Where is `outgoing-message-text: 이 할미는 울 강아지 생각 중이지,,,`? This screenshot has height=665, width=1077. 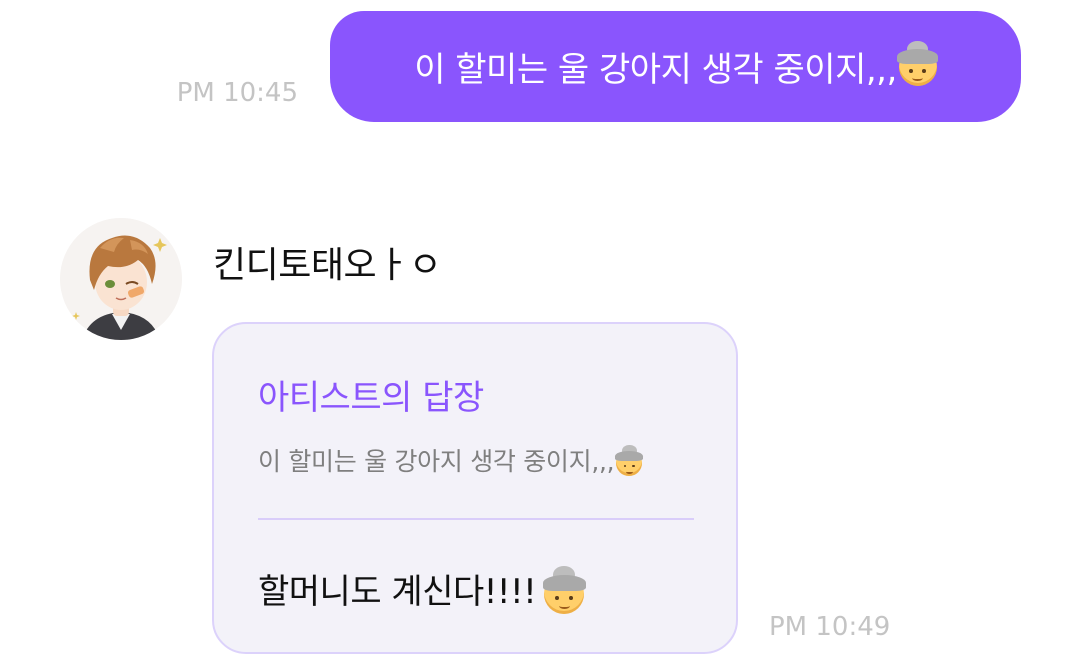
outgoing-message-text: 이 할미는 울 강아지 생각 중이지,,, is located at coordinates (655, 70).